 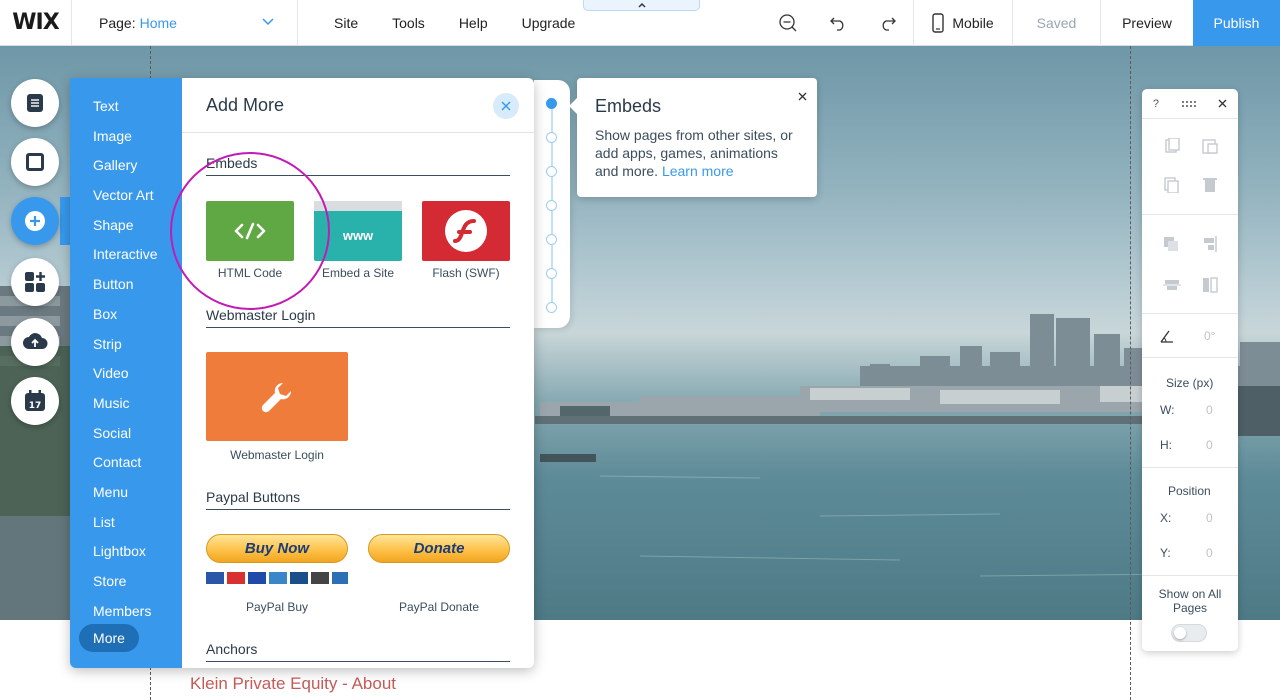 What do you see at coordinates (453, 22) in the screenshot?
I see `main-menu: Site Tools Help Upgrade` at bounding box center [453, 22].